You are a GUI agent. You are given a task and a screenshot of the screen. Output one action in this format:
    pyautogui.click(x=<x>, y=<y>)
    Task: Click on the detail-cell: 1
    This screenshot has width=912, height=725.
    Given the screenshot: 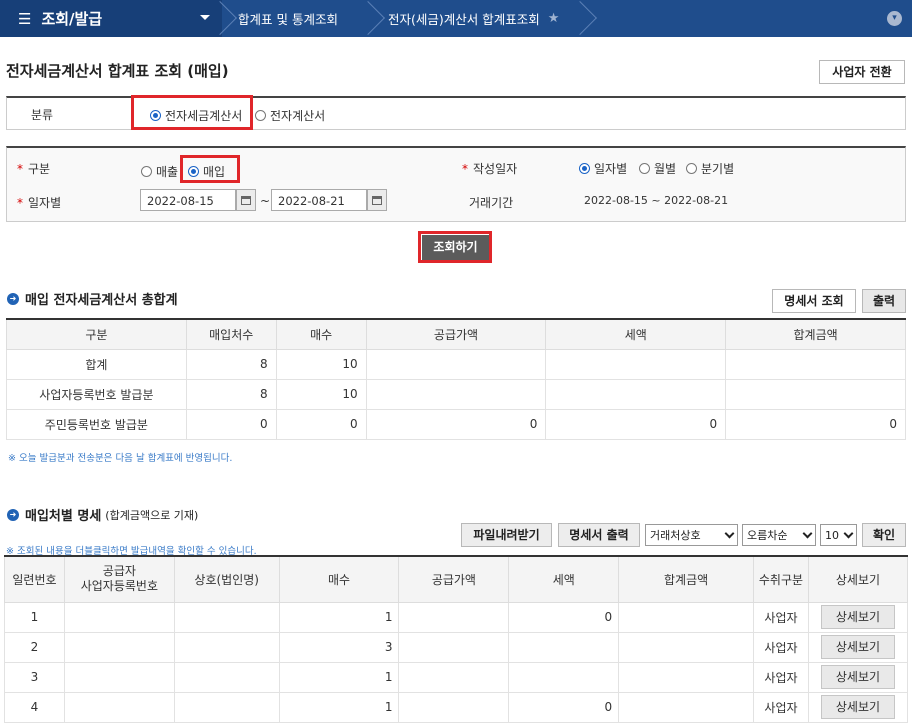 What is the action you would take?
    pyautogui.click(x=339, y=707)
    